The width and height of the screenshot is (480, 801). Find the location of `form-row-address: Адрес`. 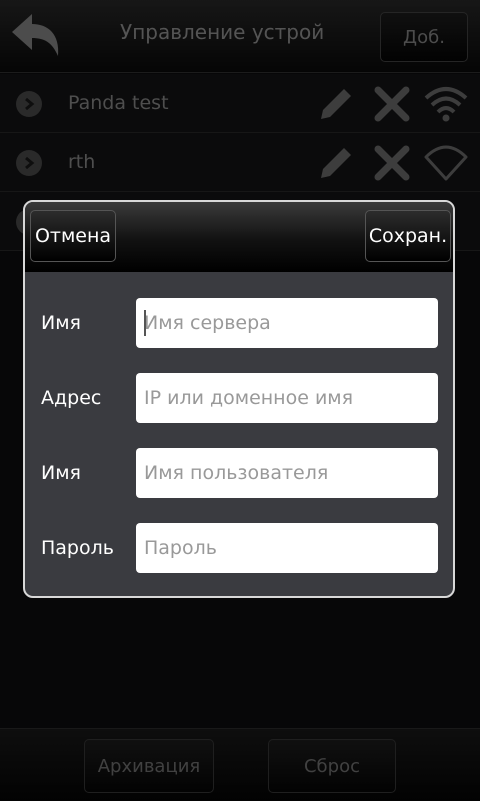

form-row-address: Адрес is located at coordinates (239, 398).